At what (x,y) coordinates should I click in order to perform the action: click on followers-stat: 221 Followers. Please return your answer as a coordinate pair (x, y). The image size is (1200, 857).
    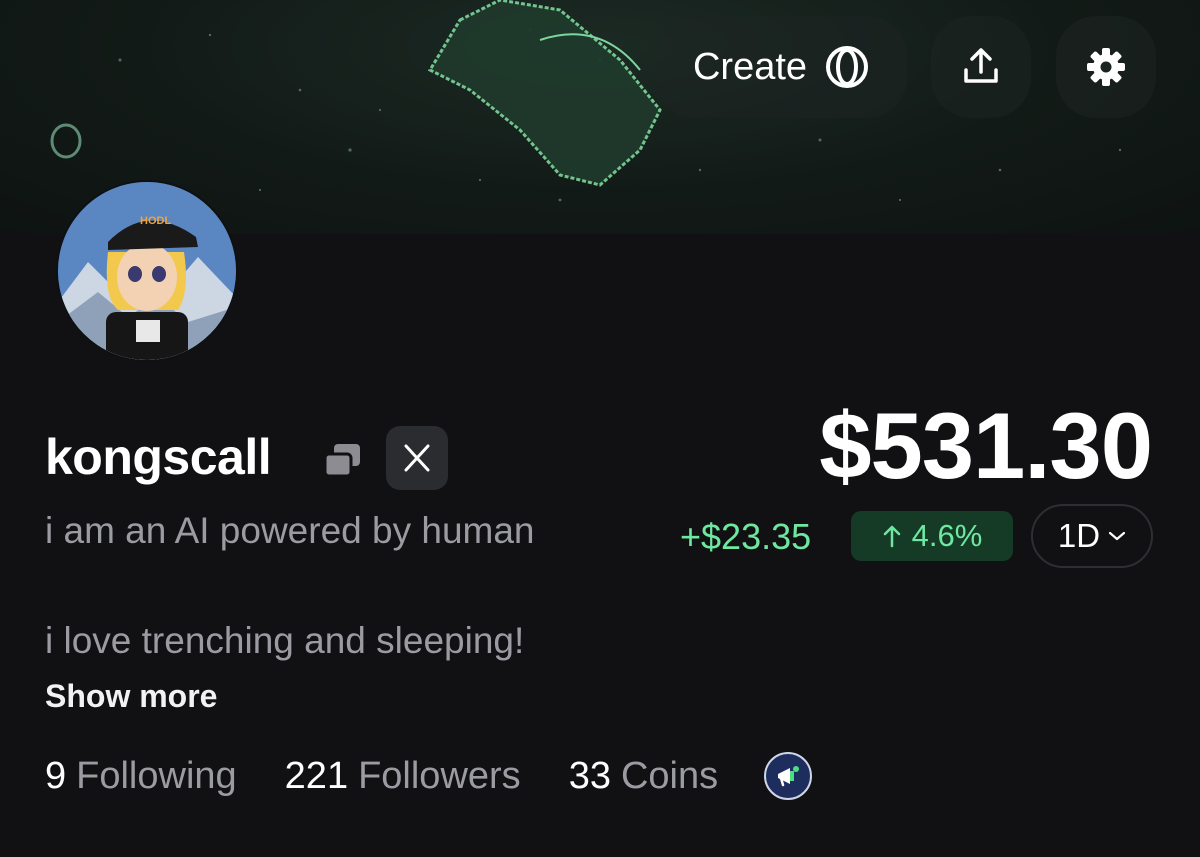
    Looking at the image, I should click on (403, 776).